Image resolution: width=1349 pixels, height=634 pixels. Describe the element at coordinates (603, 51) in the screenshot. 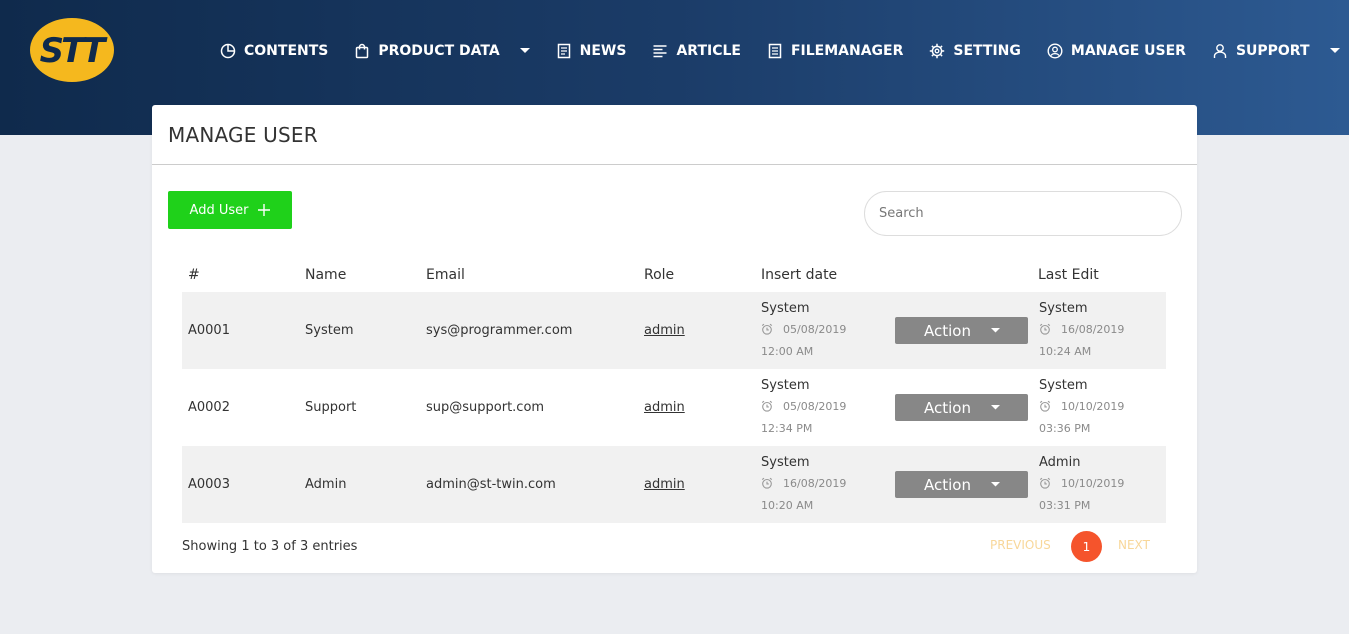

I see `nav-label-news: NEWS` at that location.